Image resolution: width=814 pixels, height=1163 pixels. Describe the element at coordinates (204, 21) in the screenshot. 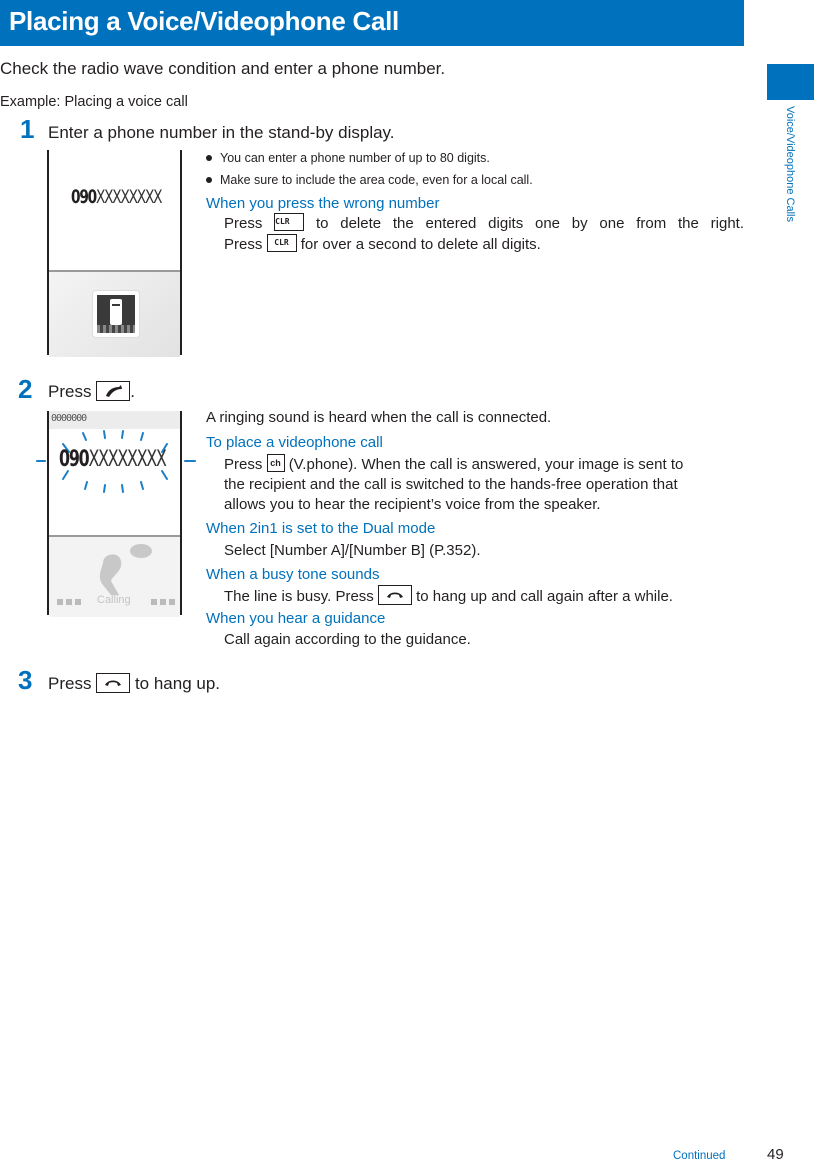

I see `page-title: Placing a Voice/Videophone Call` at that location.